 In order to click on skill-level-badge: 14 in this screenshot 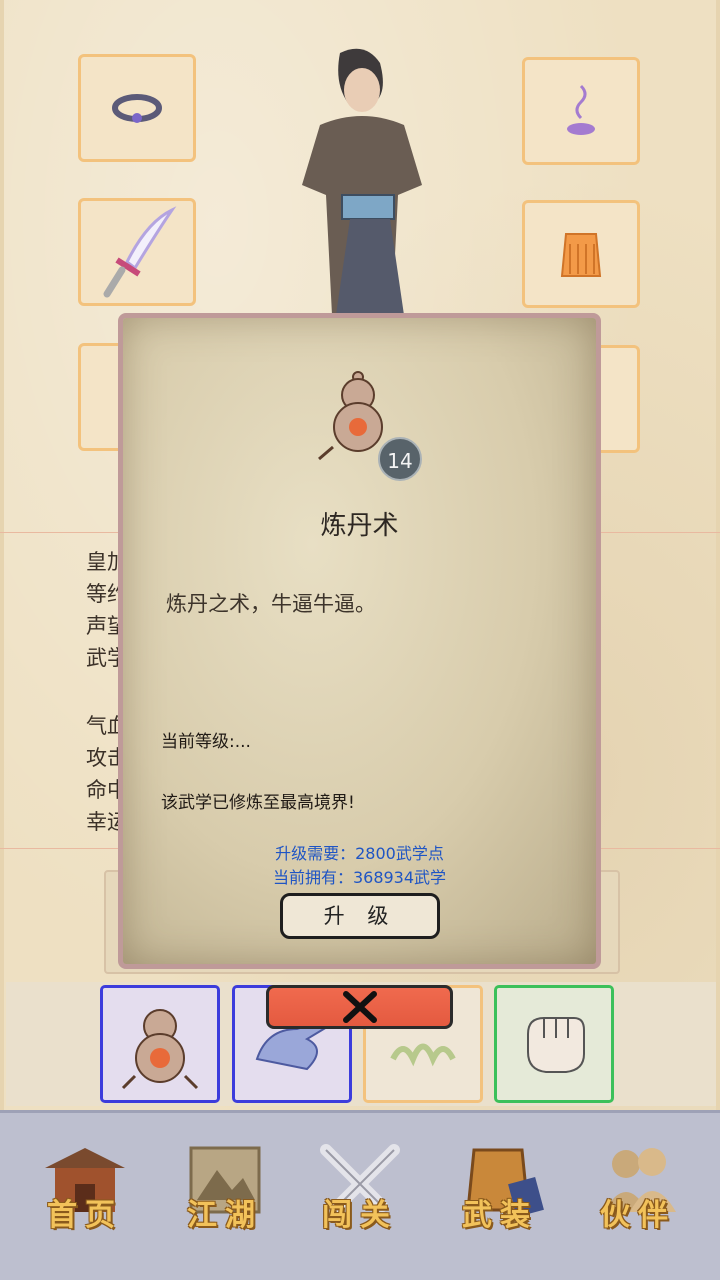, I will do `click(400, 459)`.